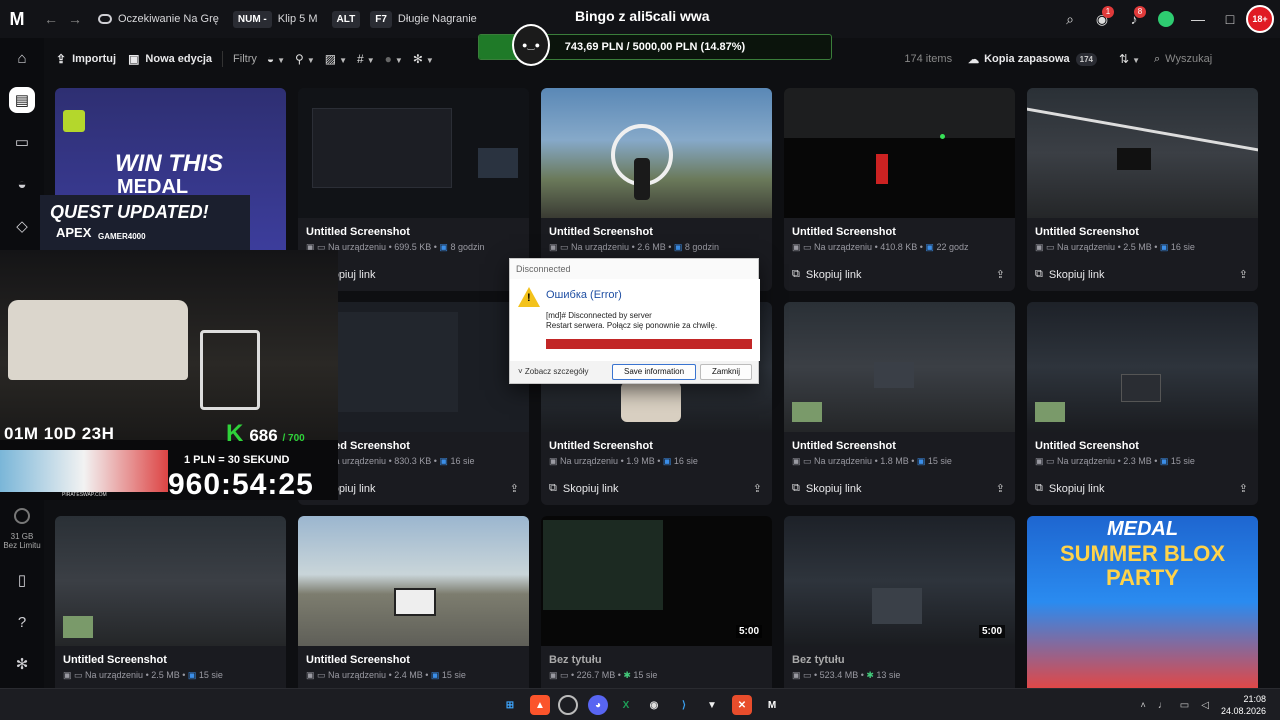 The width and height of the screenshot is (1280, 720). What do you see at coordinates (540, 705) in the screenshot?
I see `brave-browser-icon: ▲` at bounding box center [540, 705].